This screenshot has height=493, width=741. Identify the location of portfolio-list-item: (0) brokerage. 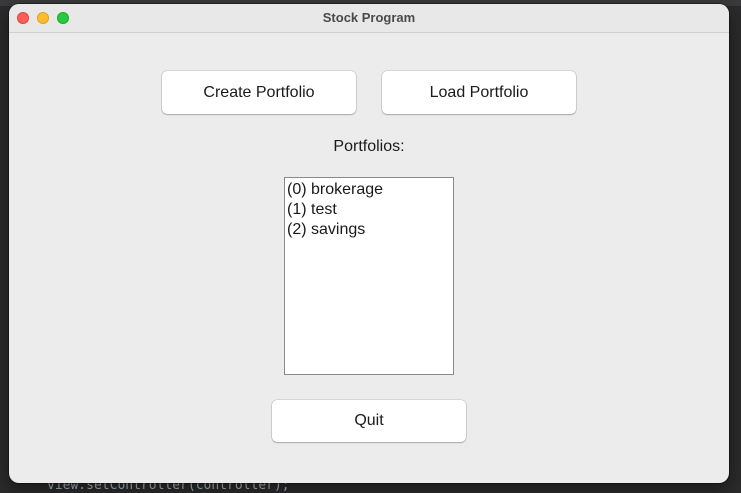
(369, 190).